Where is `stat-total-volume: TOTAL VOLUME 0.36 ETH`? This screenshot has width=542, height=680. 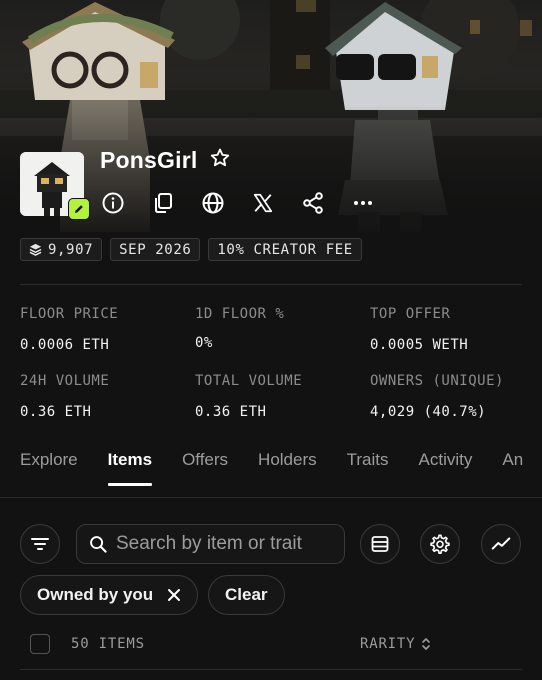 stat-total-volume: TOTAL VOLUME 0.36 ETH is located at coordinates (248, 396).